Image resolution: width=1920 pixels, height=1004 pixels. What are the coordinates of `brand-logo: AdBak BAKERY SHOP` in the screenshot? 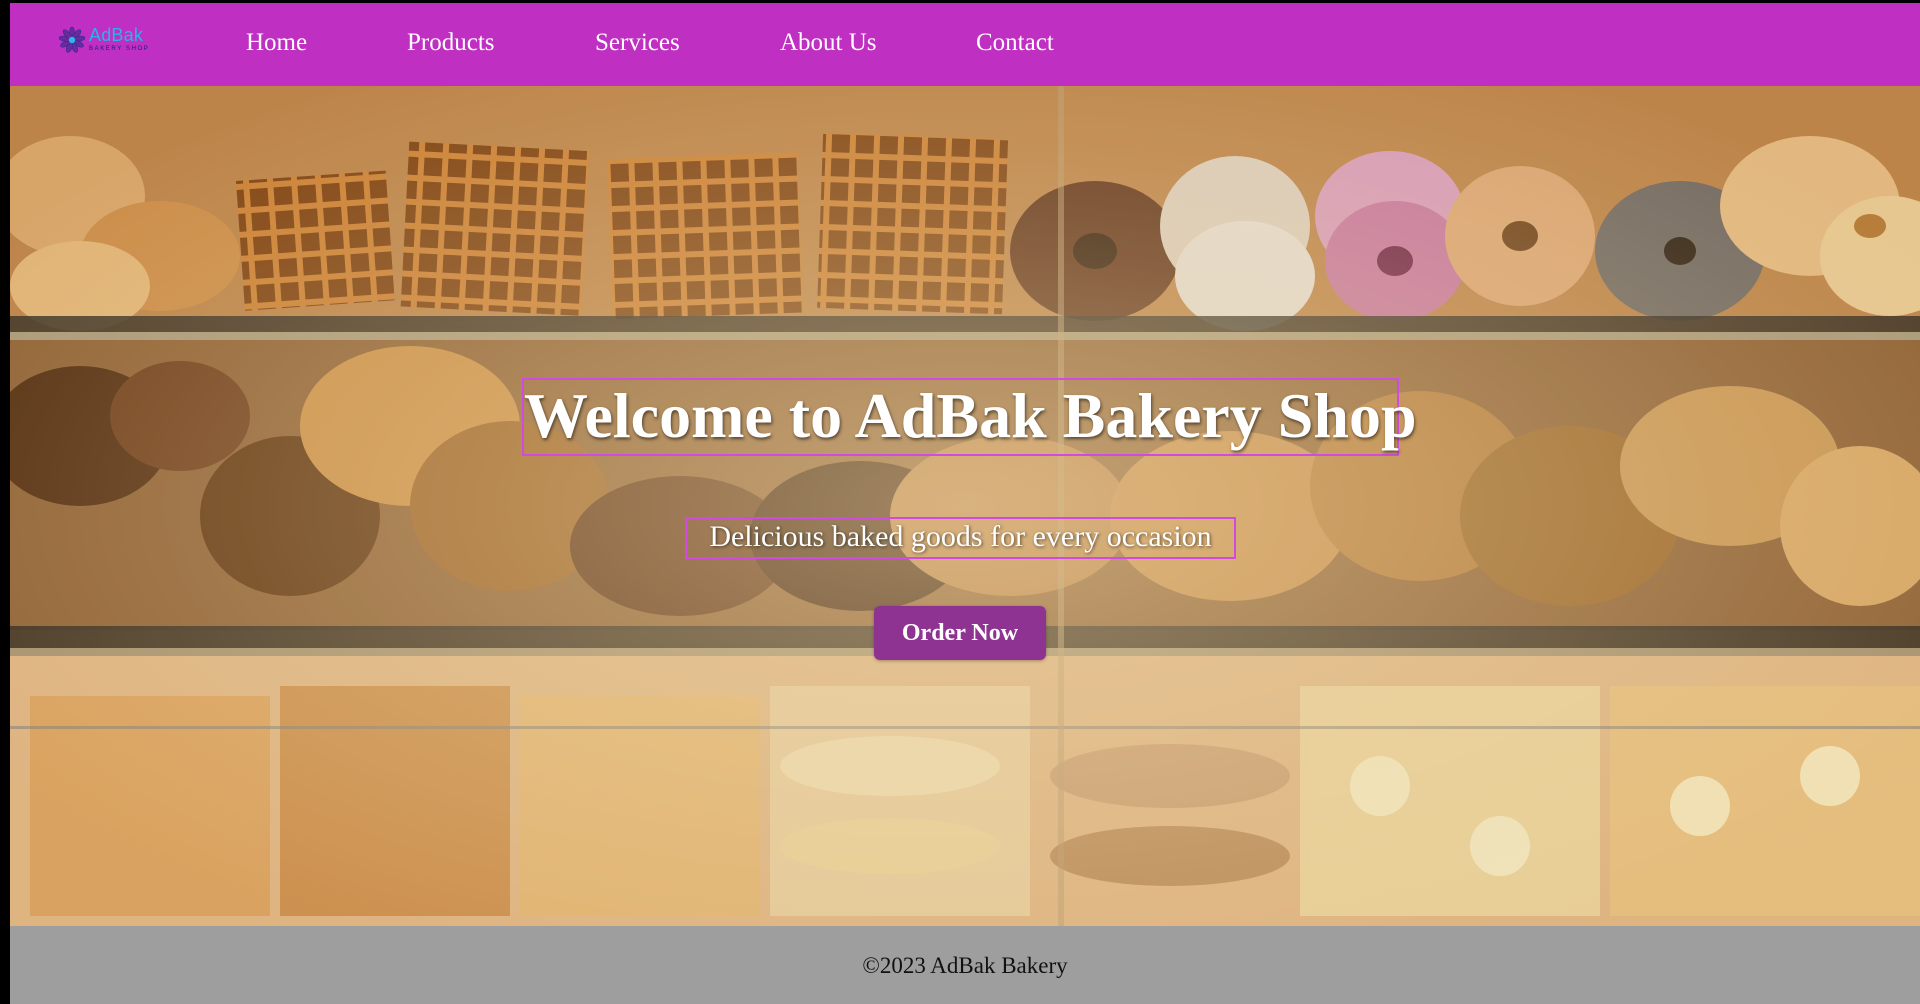 It's located at (104, 43).